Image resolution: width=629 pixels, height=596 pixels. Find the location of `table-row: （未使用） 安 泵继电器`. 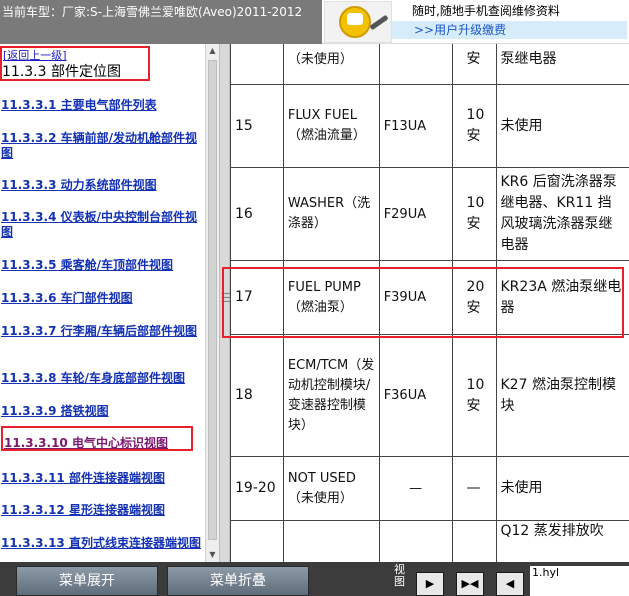

table-row: （未使用） 安 泵继电器 is located at coordinates (429, 64).